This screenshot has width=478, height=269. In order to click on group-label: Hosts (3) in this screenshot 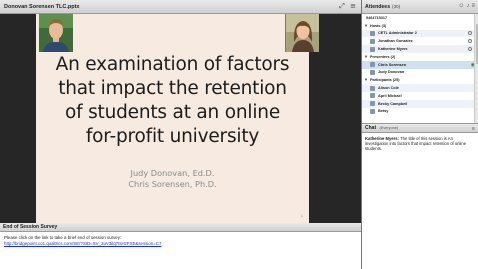, I will do `click(378, 25)`.